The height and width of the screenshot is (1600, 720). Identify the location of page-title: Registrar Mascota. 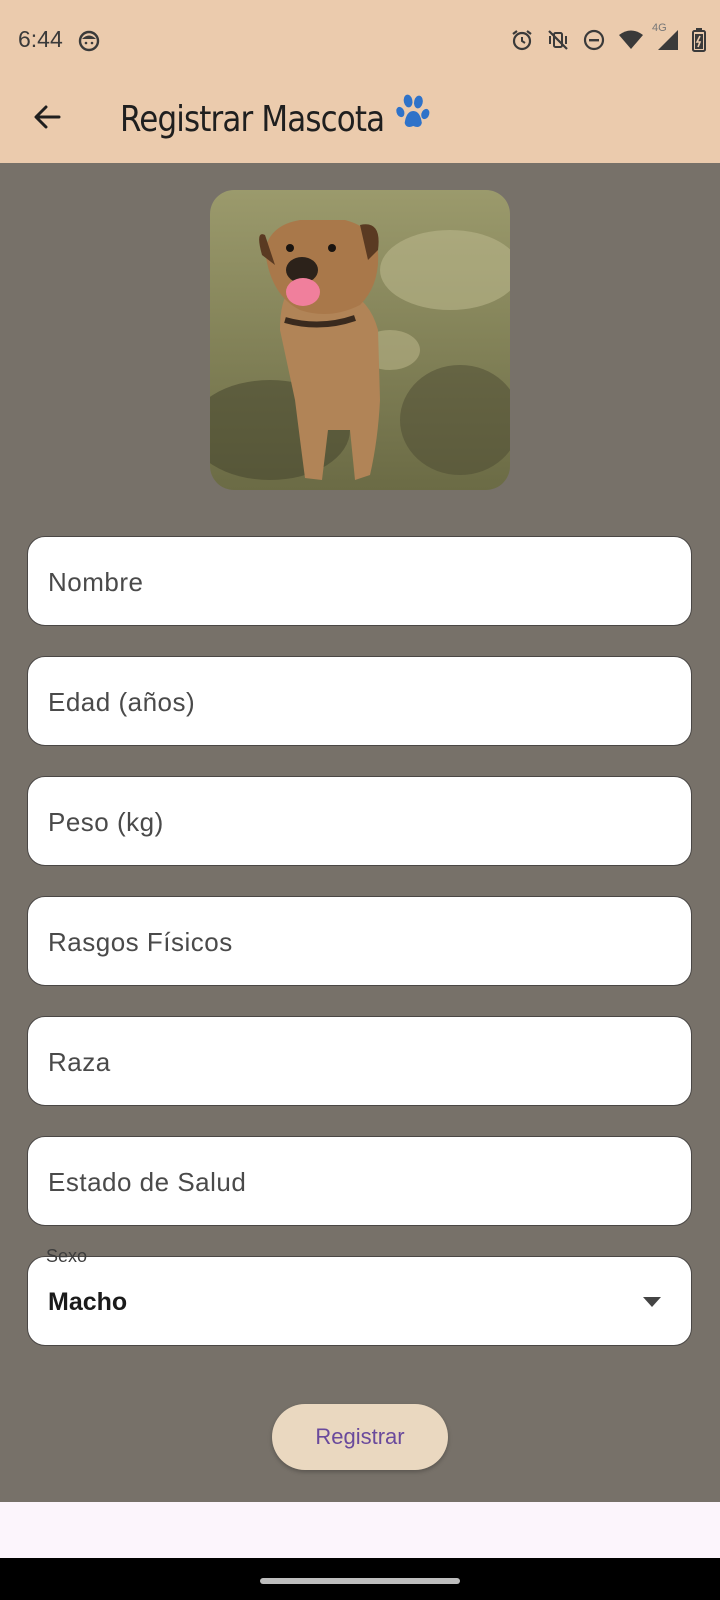
(275, 120).